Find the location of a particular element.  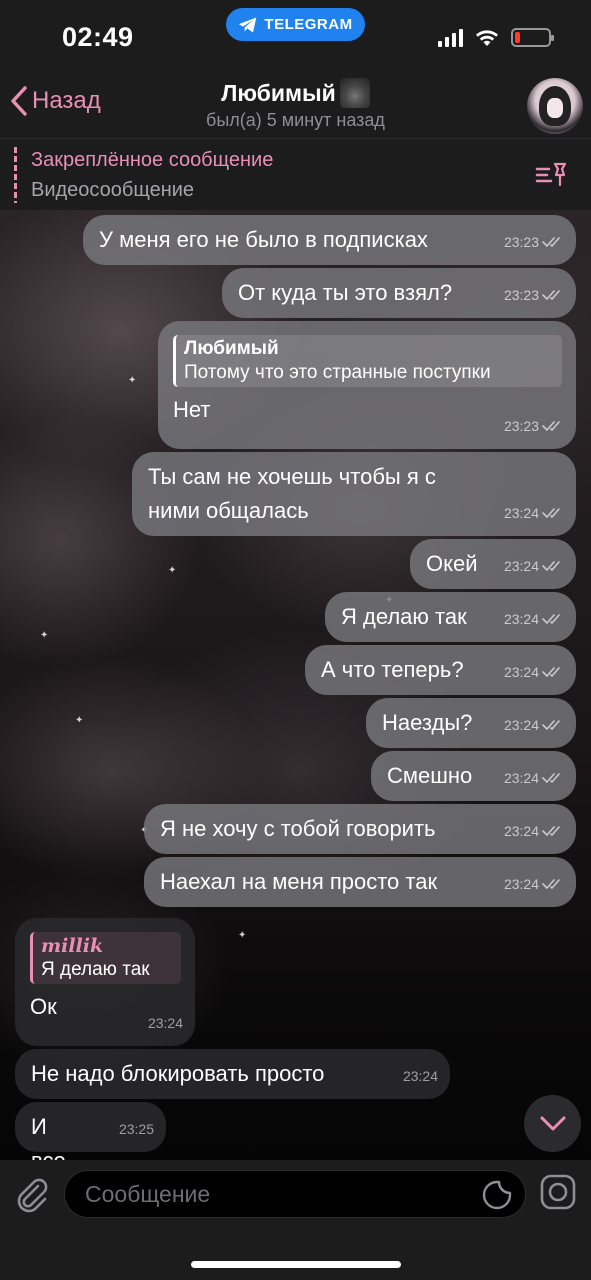

outgoing-message: Я делаю так 23:24 is located at coordinates (450, 617).